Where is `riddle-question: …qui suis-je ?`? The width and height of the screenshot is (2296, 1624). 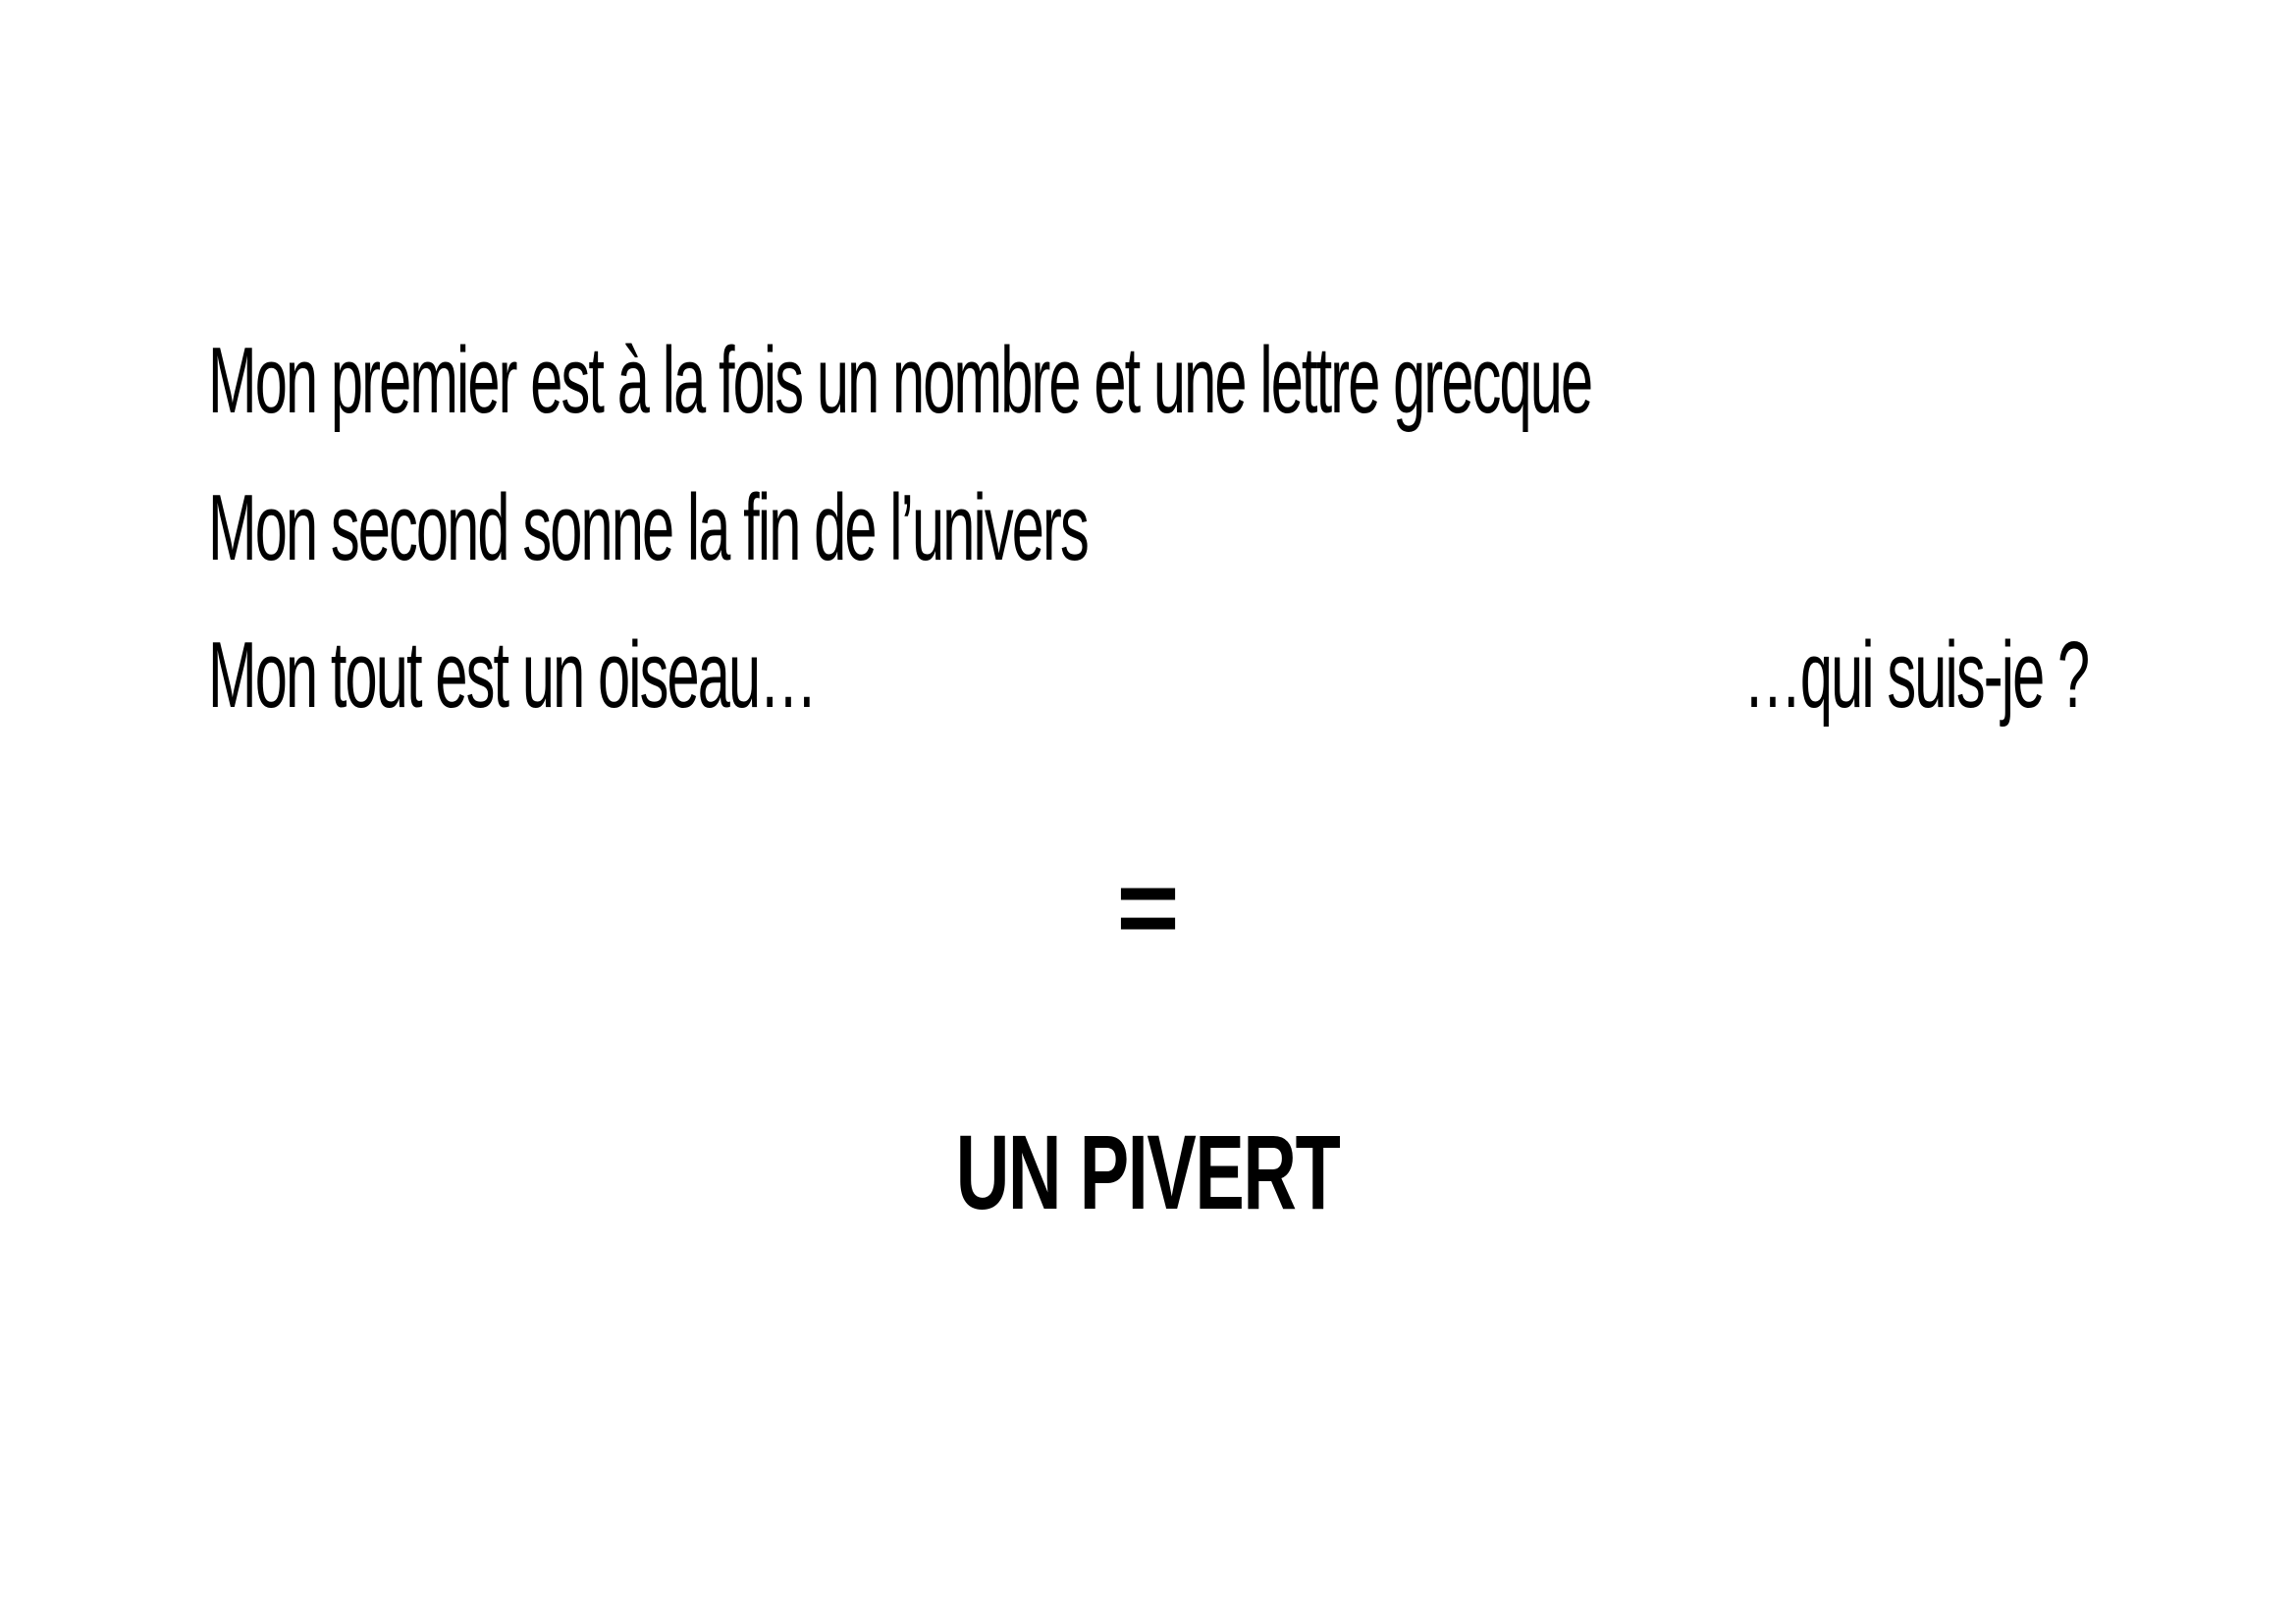 riddle-question: …qui suis-je ? is located at coordinates (1916, 675).